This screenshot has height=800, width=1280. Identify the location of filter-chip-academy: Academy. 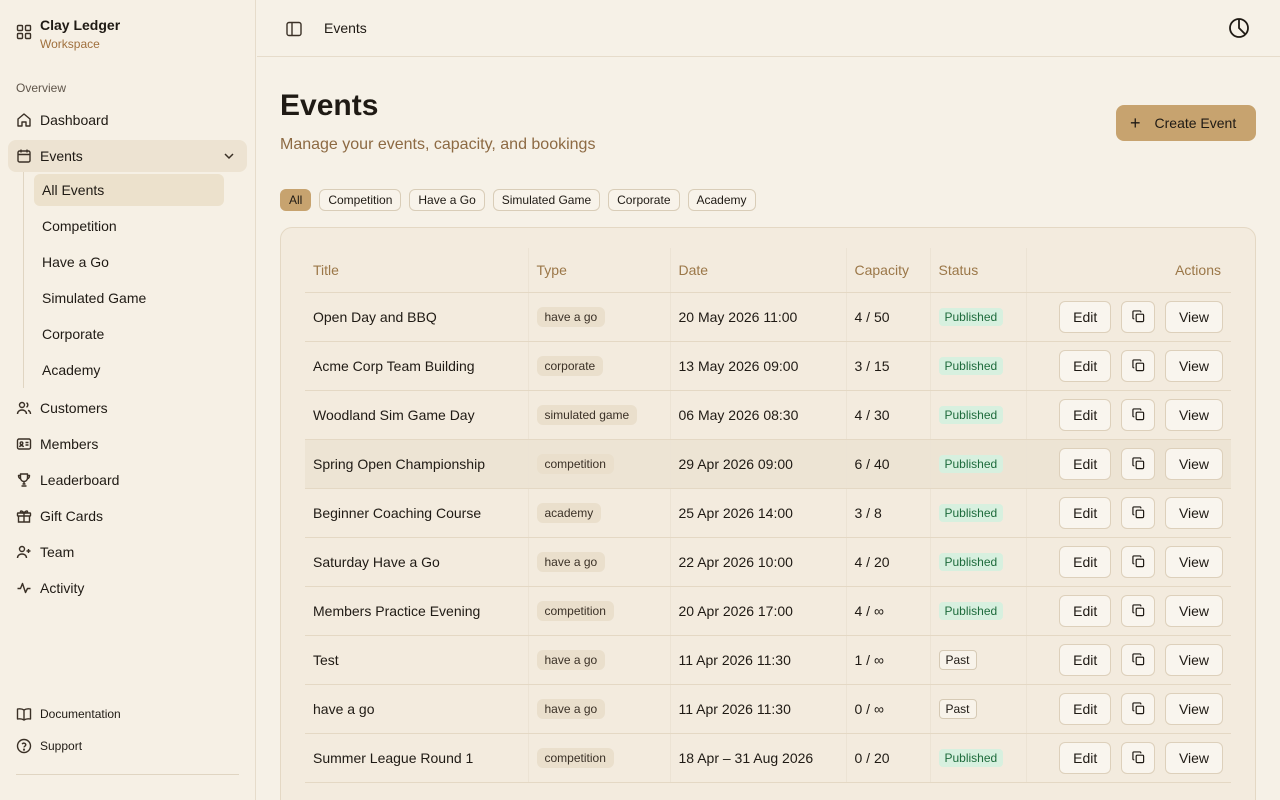
(721, 200).